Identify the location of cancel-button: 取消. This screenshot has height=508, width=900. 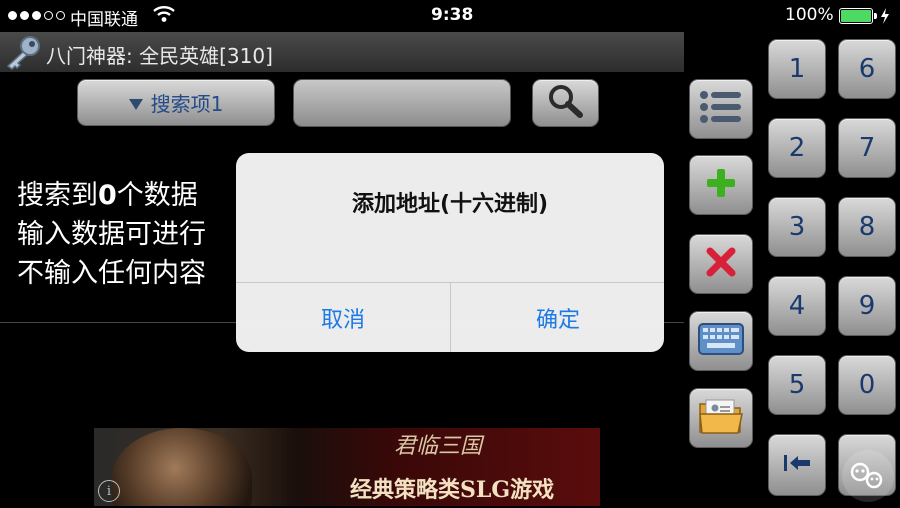
(343, 317).